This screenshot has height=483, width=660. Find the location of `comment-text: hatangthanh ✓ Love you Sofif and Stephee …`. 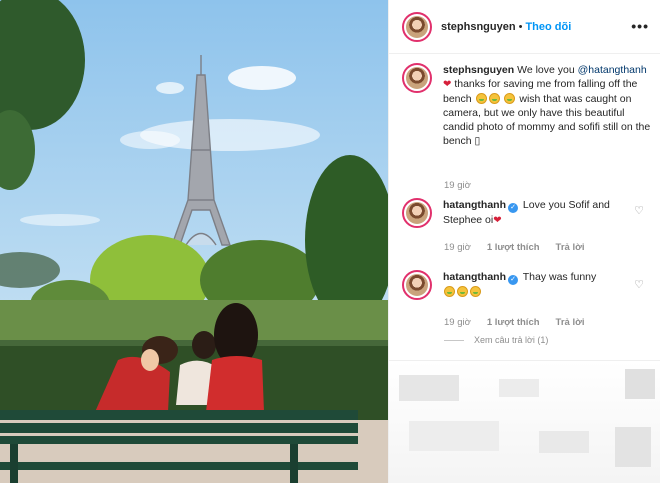

comment-text: hatangthanh ✓ Love you Sofif and Stephee … is located at coordinates (528, 213).